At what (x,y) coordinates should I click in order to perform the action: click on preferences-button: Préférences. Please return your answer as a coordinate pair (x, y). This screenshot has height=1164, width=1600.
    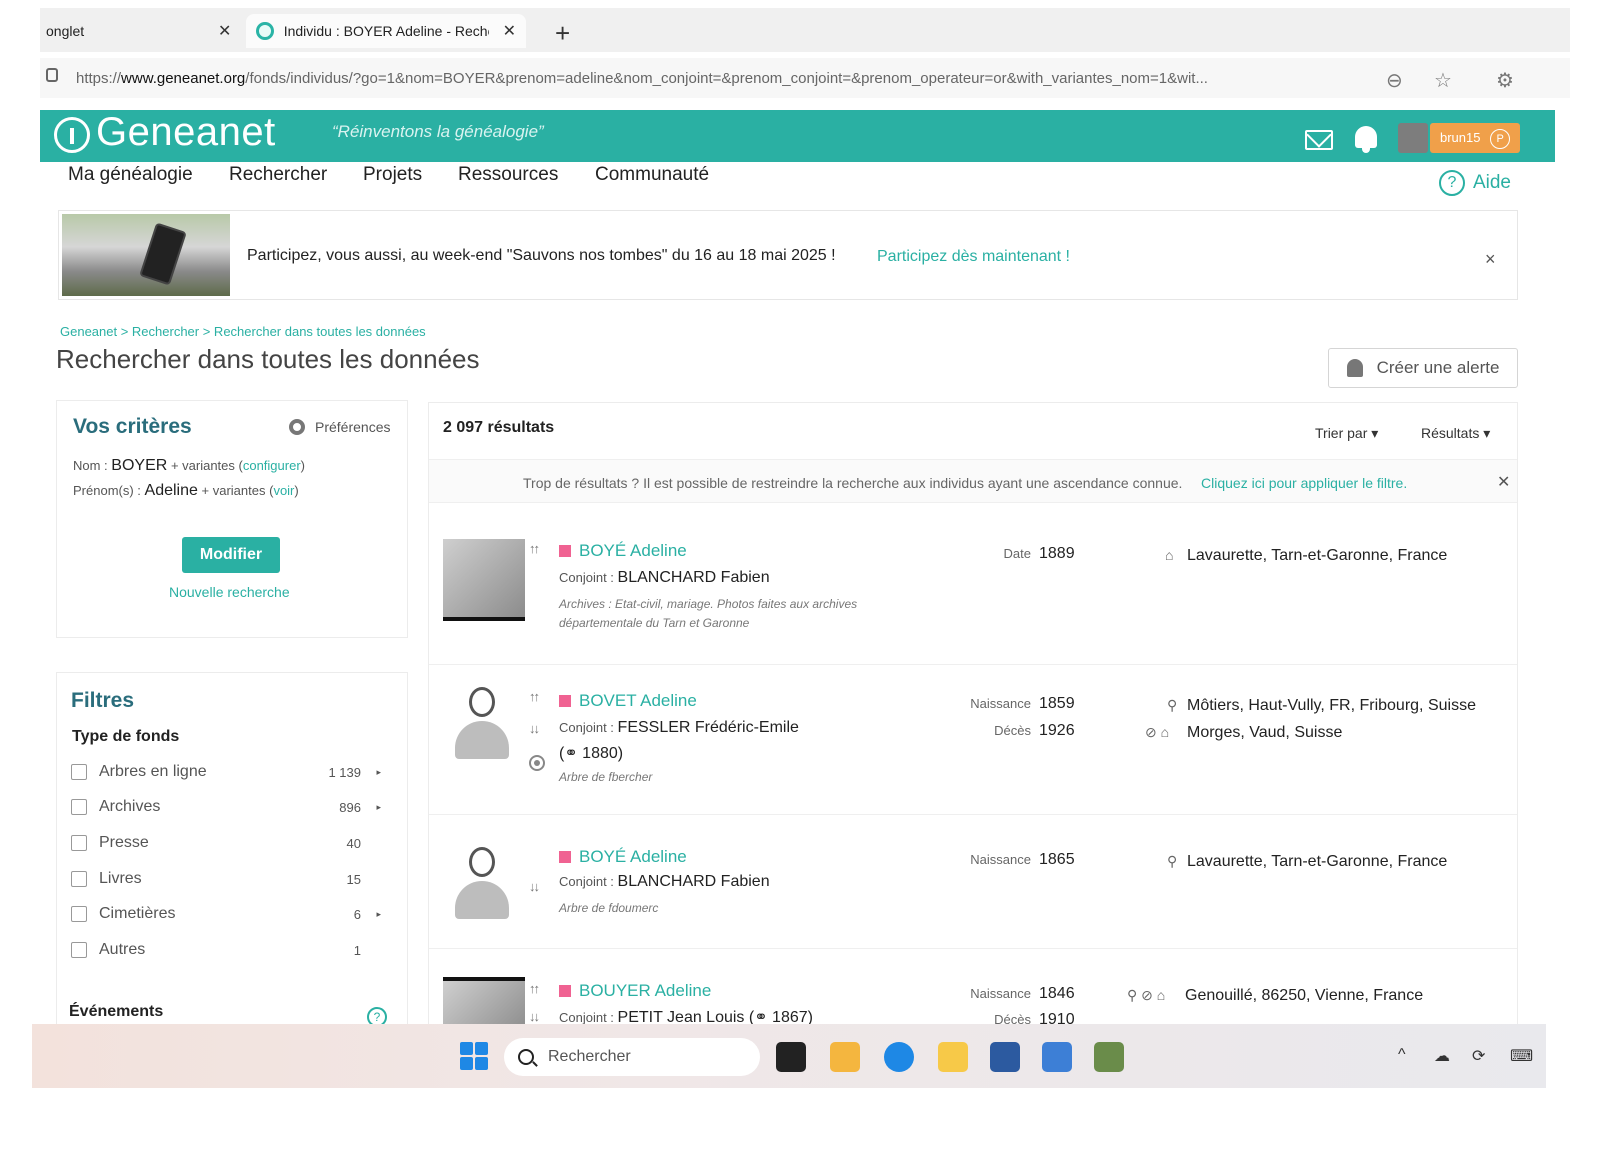
    Looking at the image, I should click on (339, 427).